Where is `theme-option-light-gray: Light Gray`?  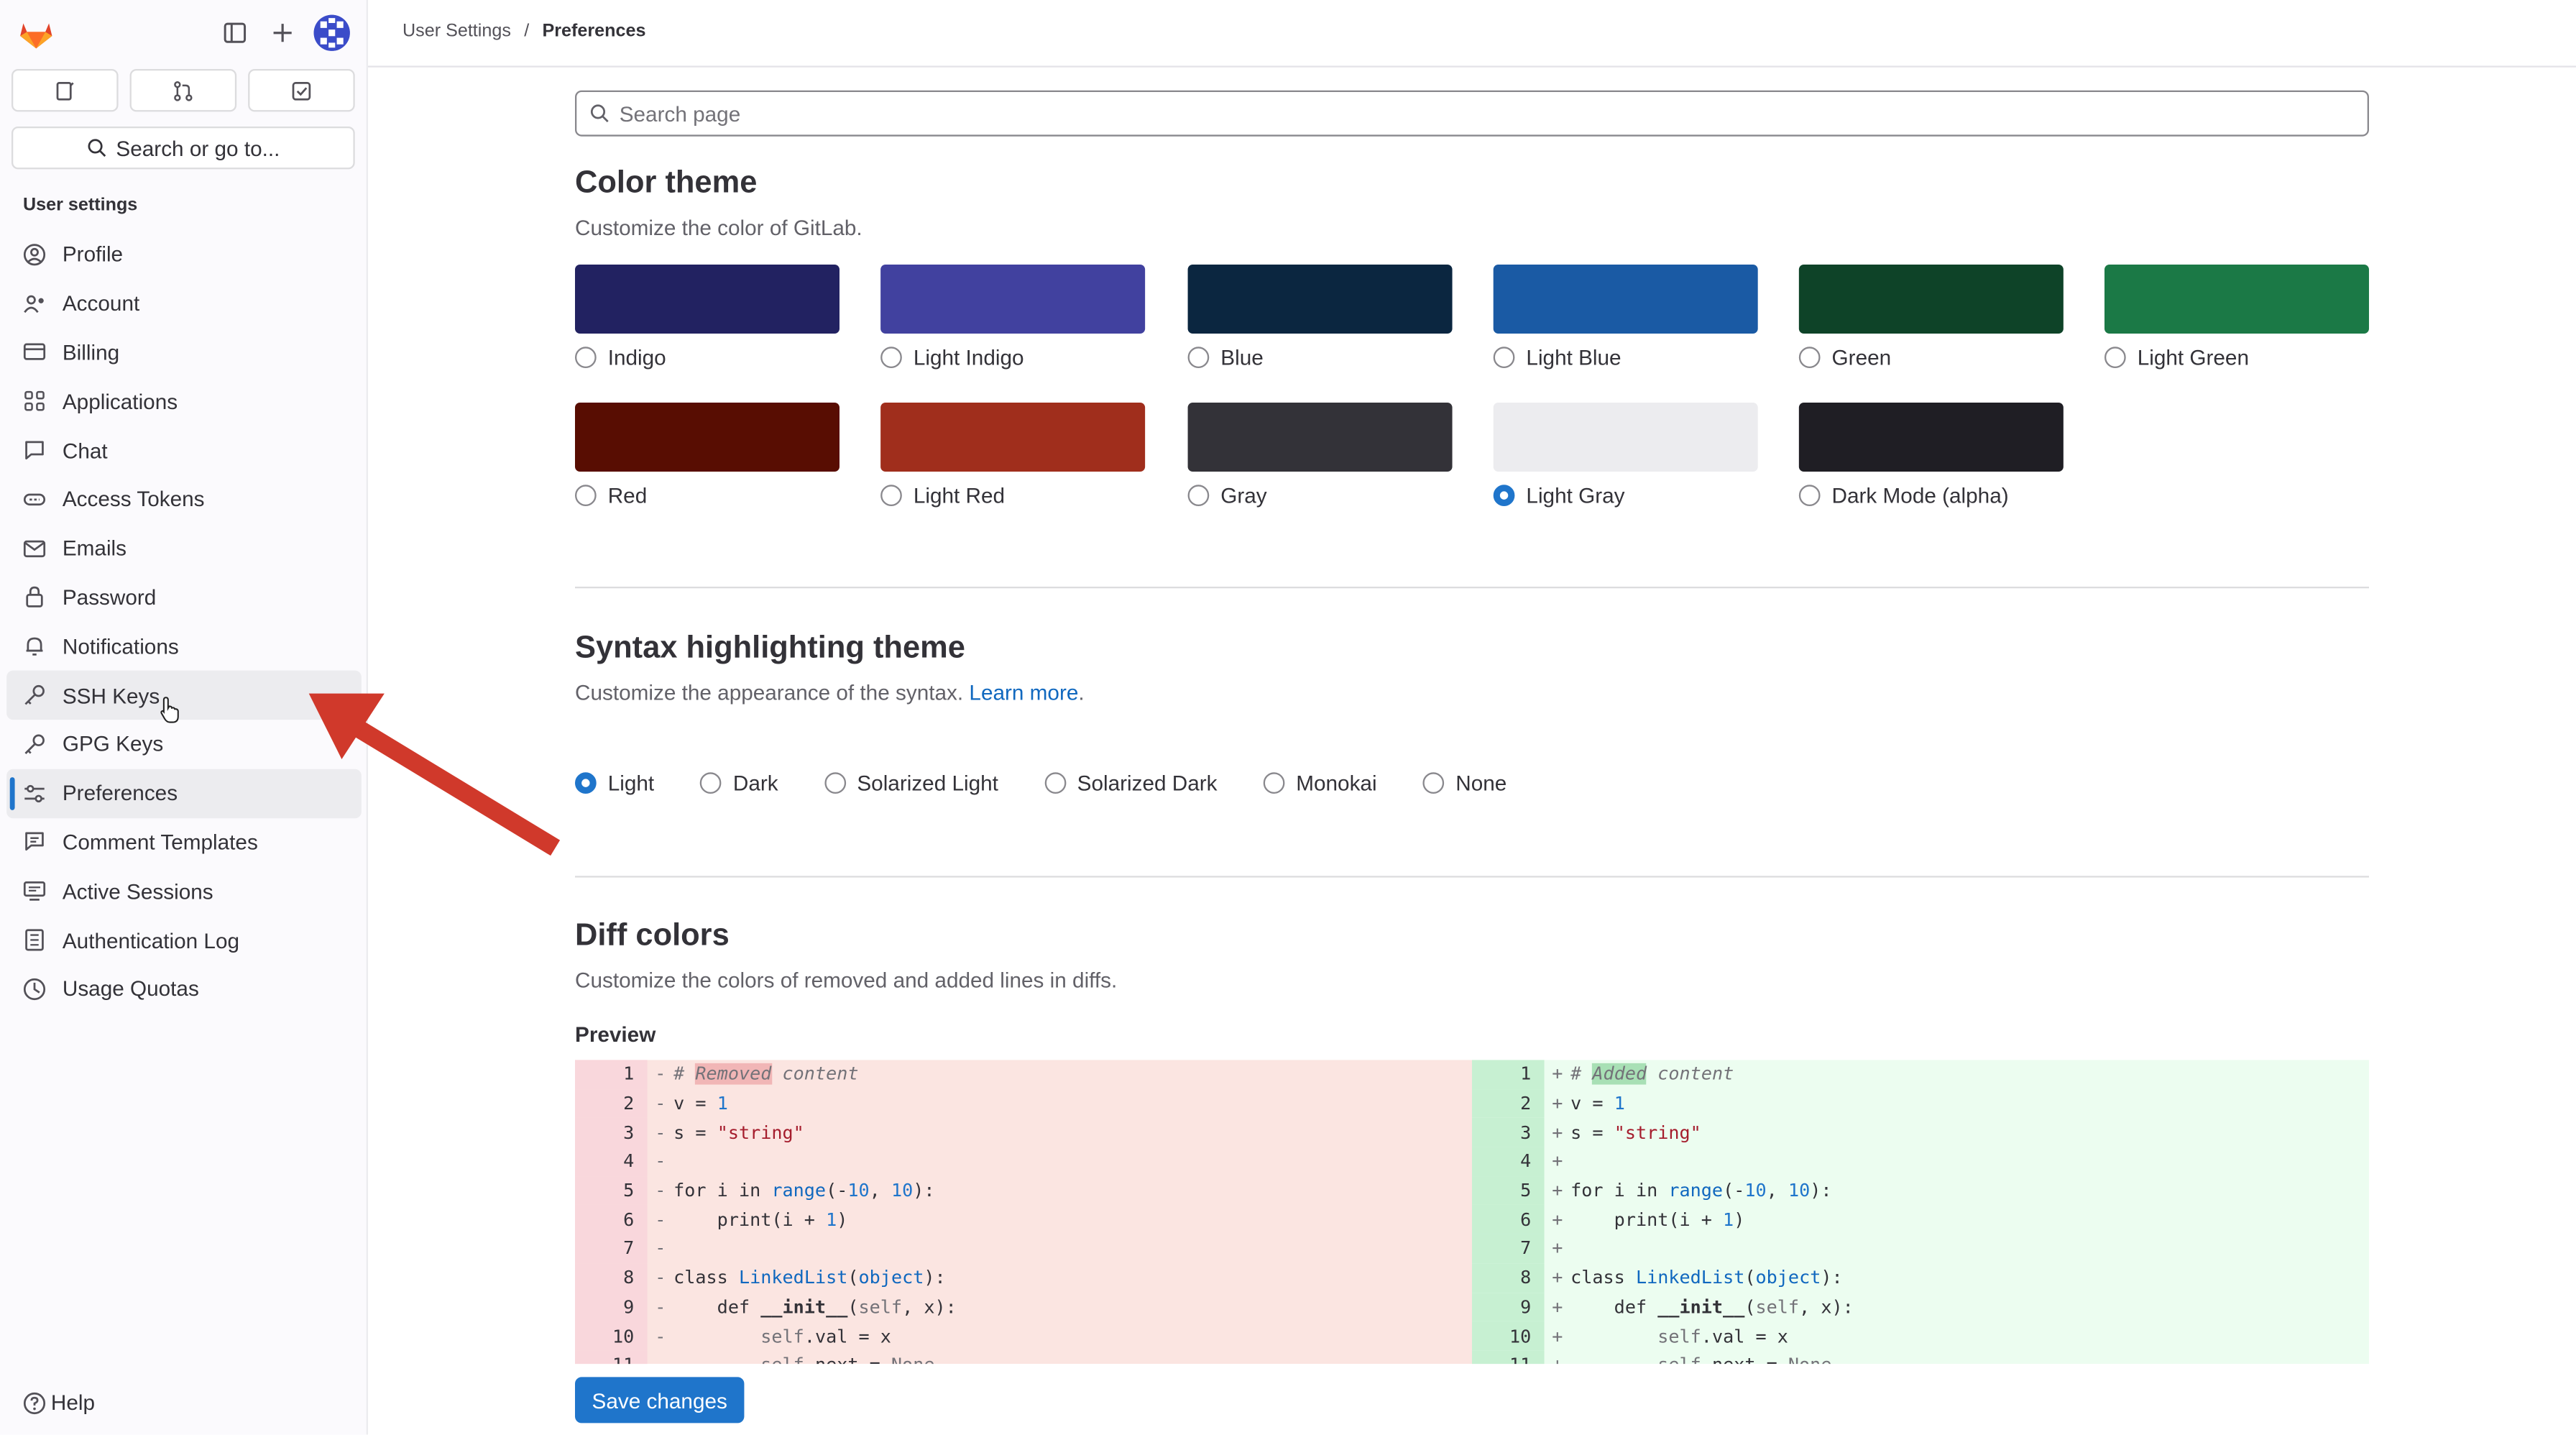
theme-option-light-gray: Light Gray is located at coordinates (1625, 455).